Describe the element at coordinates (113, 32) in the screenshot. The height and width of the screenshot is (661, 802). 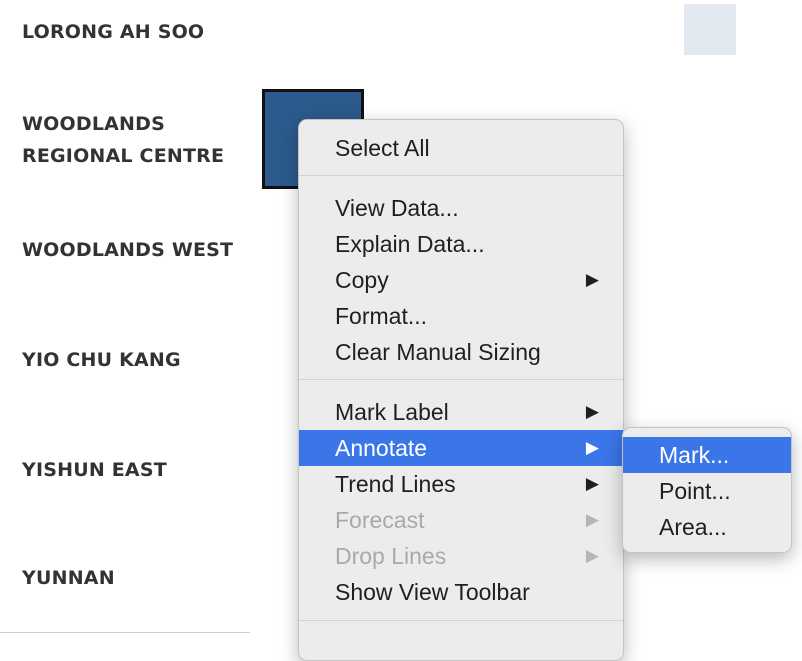
I see `row-label-lorong-ah-soo: LORONG AH SOO` at that location.